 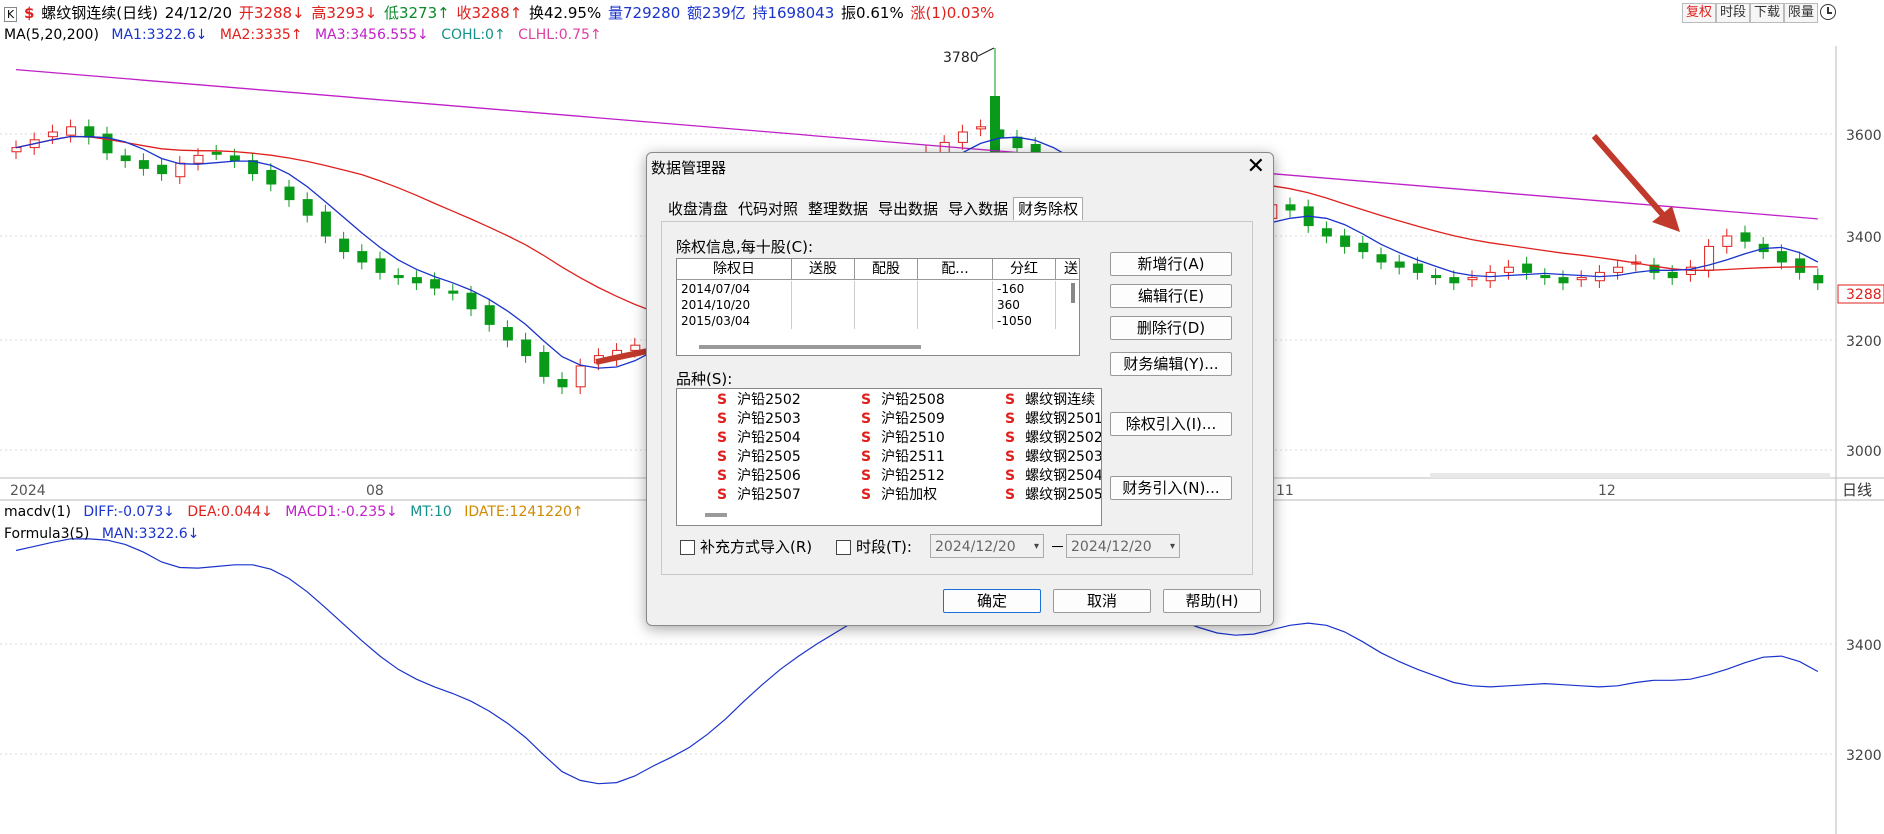 I want to click on variety-name: 沪铅2504, so click(x=769, y=438).